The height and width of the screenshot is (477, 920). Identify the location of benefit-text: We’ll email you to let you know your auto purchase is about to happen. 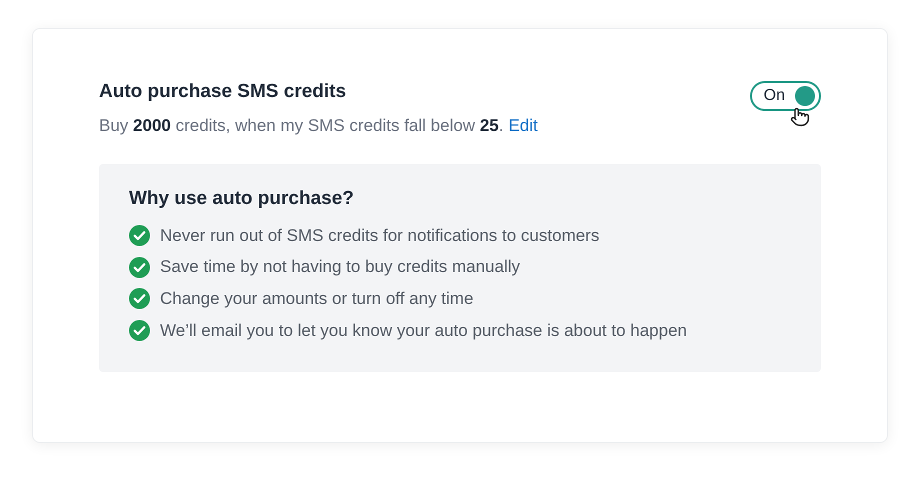
(423, 330).